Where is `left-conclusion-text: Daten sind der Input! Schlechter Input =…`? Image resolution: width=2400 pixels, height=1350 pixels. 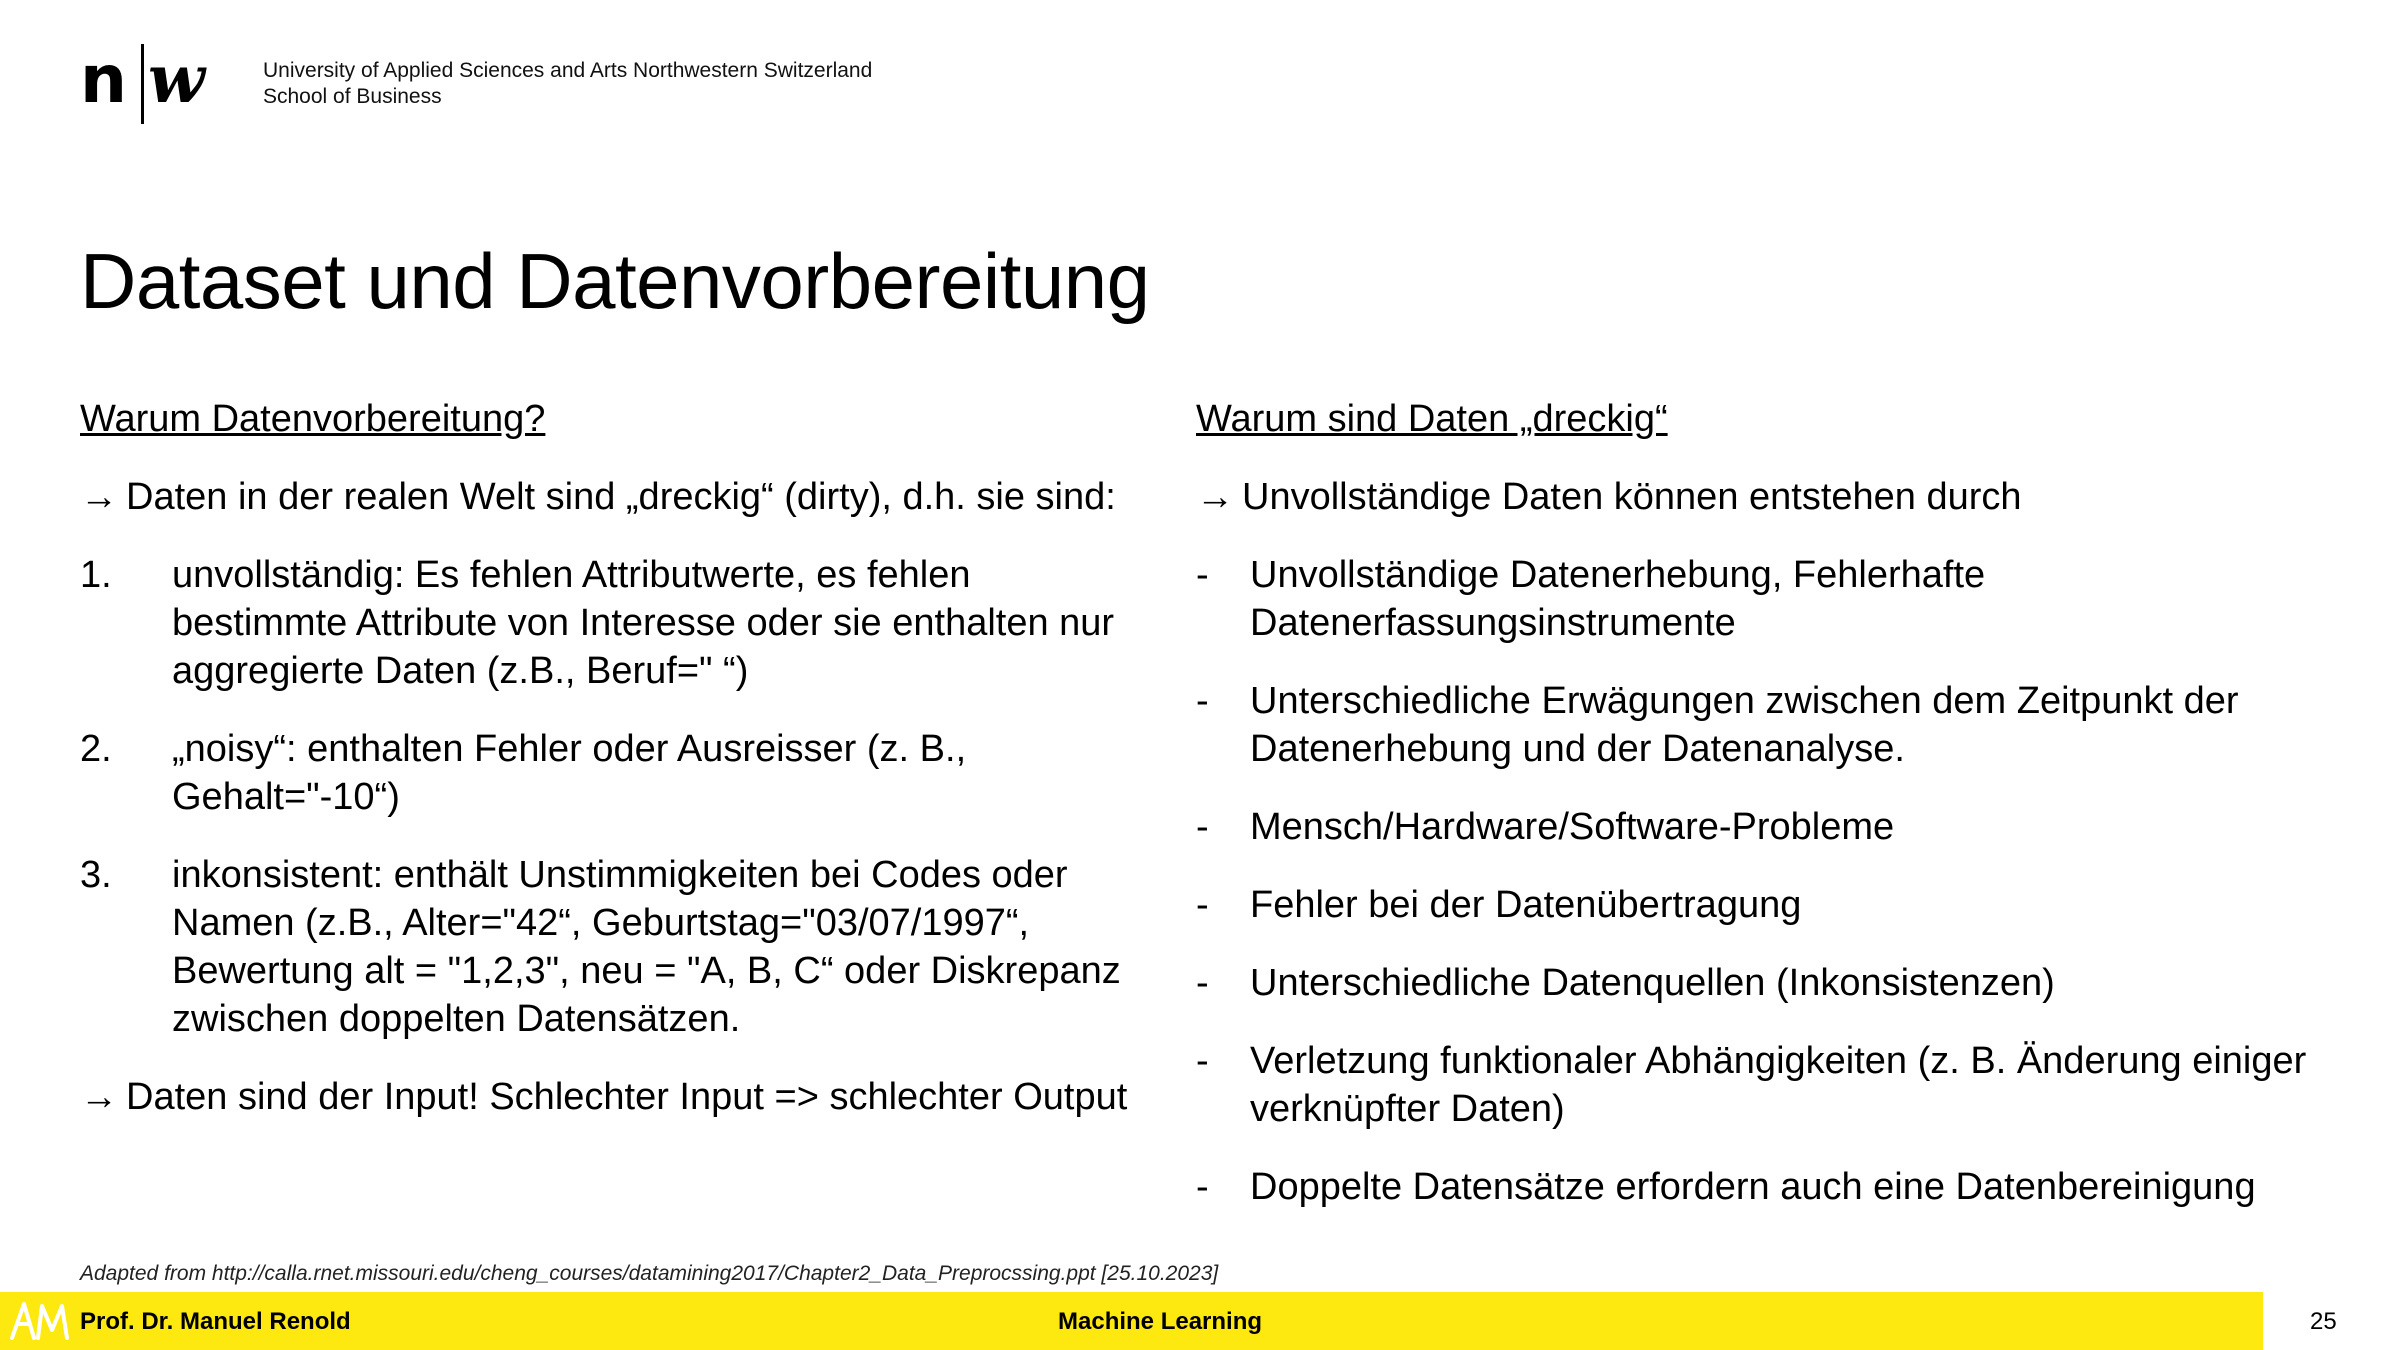 left-conclusion-text: Daten sind der Input! Schlechter Input =… is located at coordinates (627, 1097).